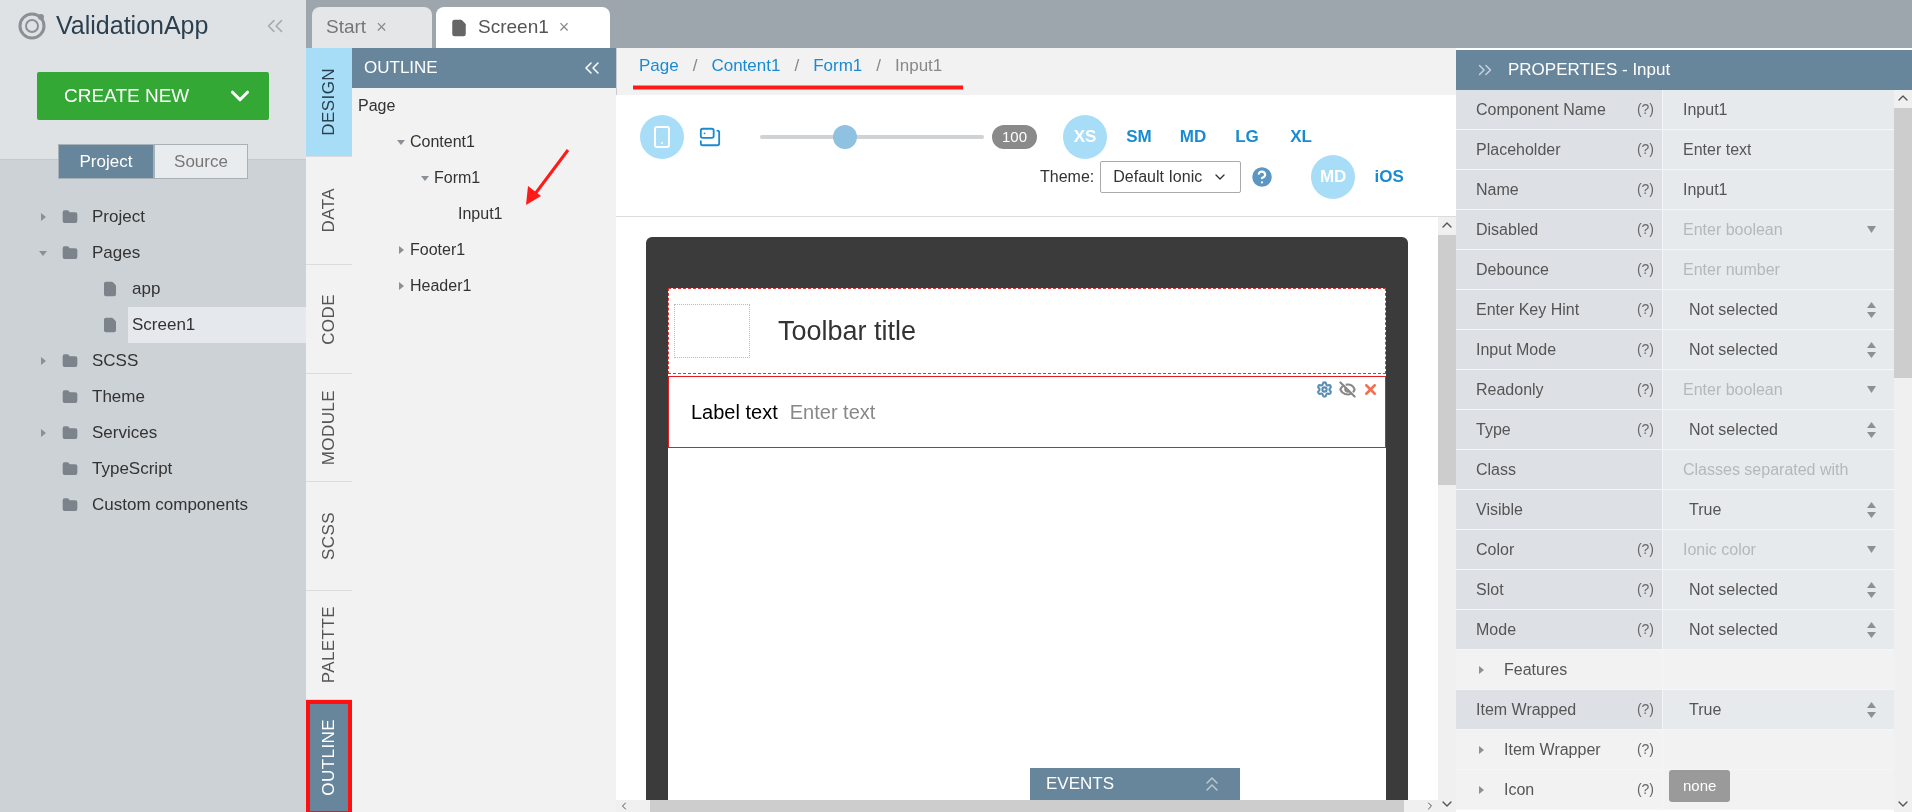 The width and height of the screenshot is (1912, 812). Describe the element at coordinates (125, 433) in the screenshot. I see `tree-item: Services` at that location.